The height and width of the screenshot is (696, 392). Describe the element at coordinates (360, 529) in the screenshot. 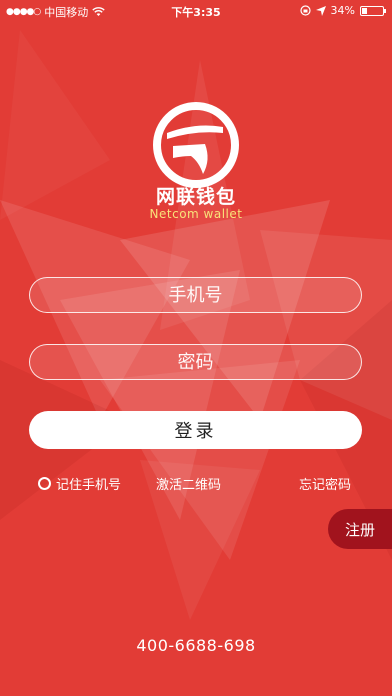

I see `register-button: 注册` at that location.